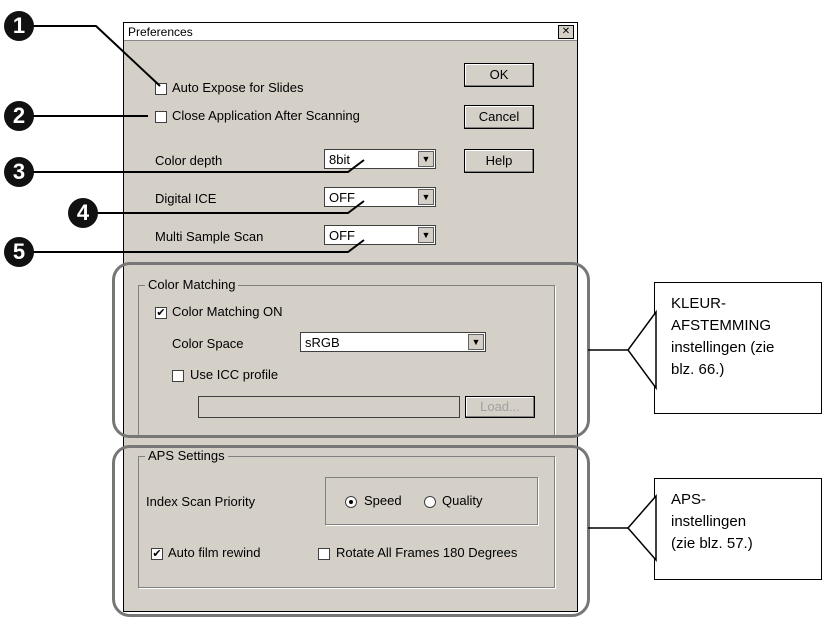 This screenshot has height=617, width=822. What do you see at coordinates (19, 172) in the screenshot?
I see `callout-number-3: 3` at bounding box center [19, 172].